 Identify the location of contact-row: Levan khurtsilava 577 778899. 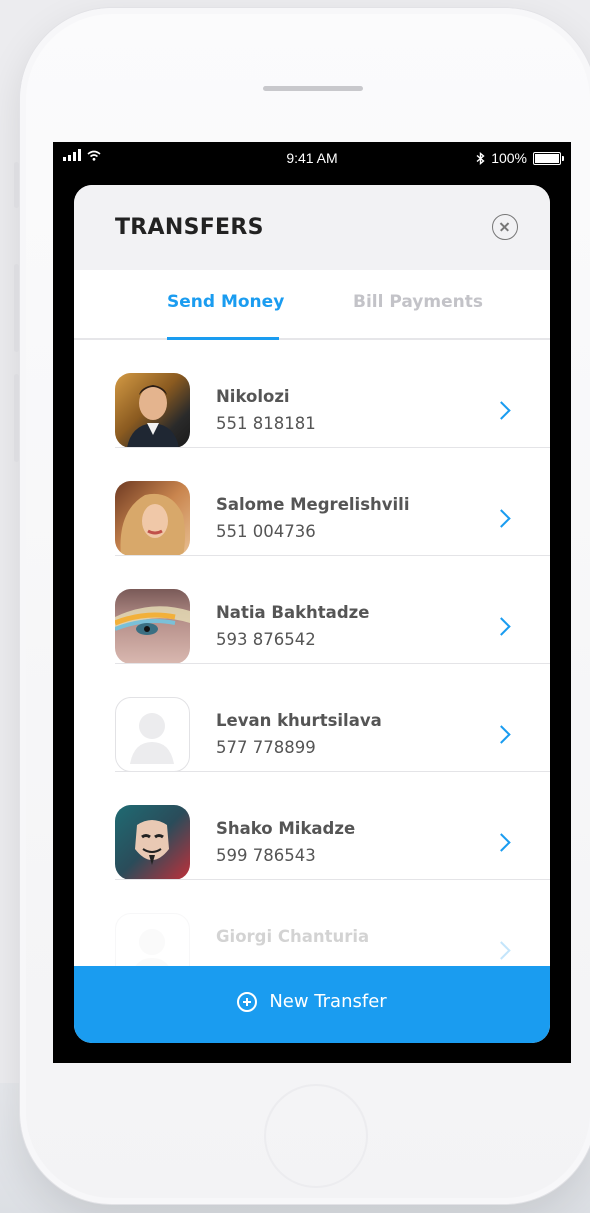
(312, 718).